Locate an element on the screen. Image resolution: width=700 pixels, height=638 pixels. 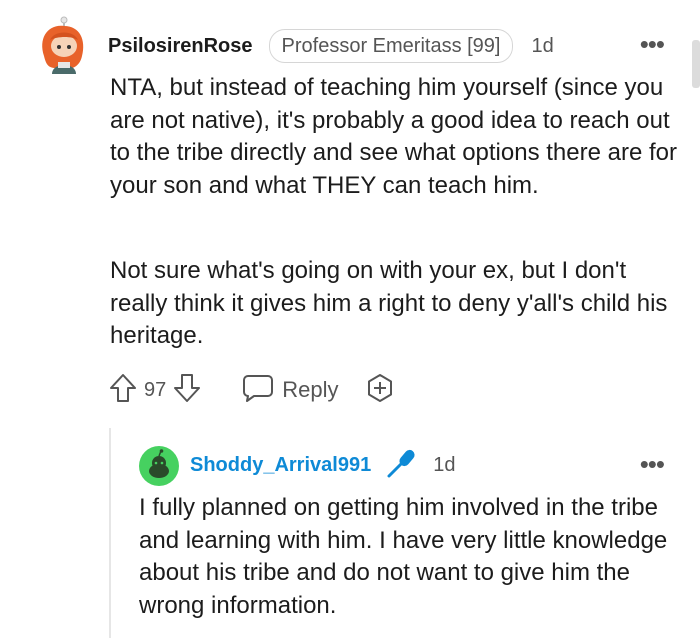
award-add-icon is located at coordinates (380, 390).